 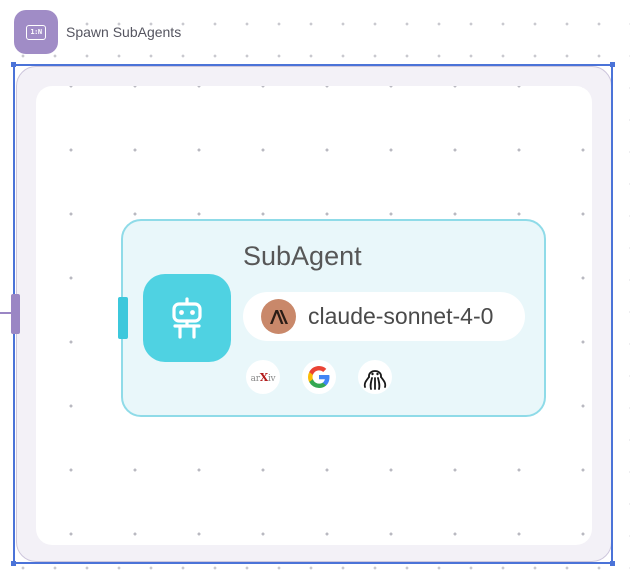 What do you see at coordinates (401, 316) in the screenshot?
I see `model-name: claude-sonnet-4-0` at bounding box center [401, 316].